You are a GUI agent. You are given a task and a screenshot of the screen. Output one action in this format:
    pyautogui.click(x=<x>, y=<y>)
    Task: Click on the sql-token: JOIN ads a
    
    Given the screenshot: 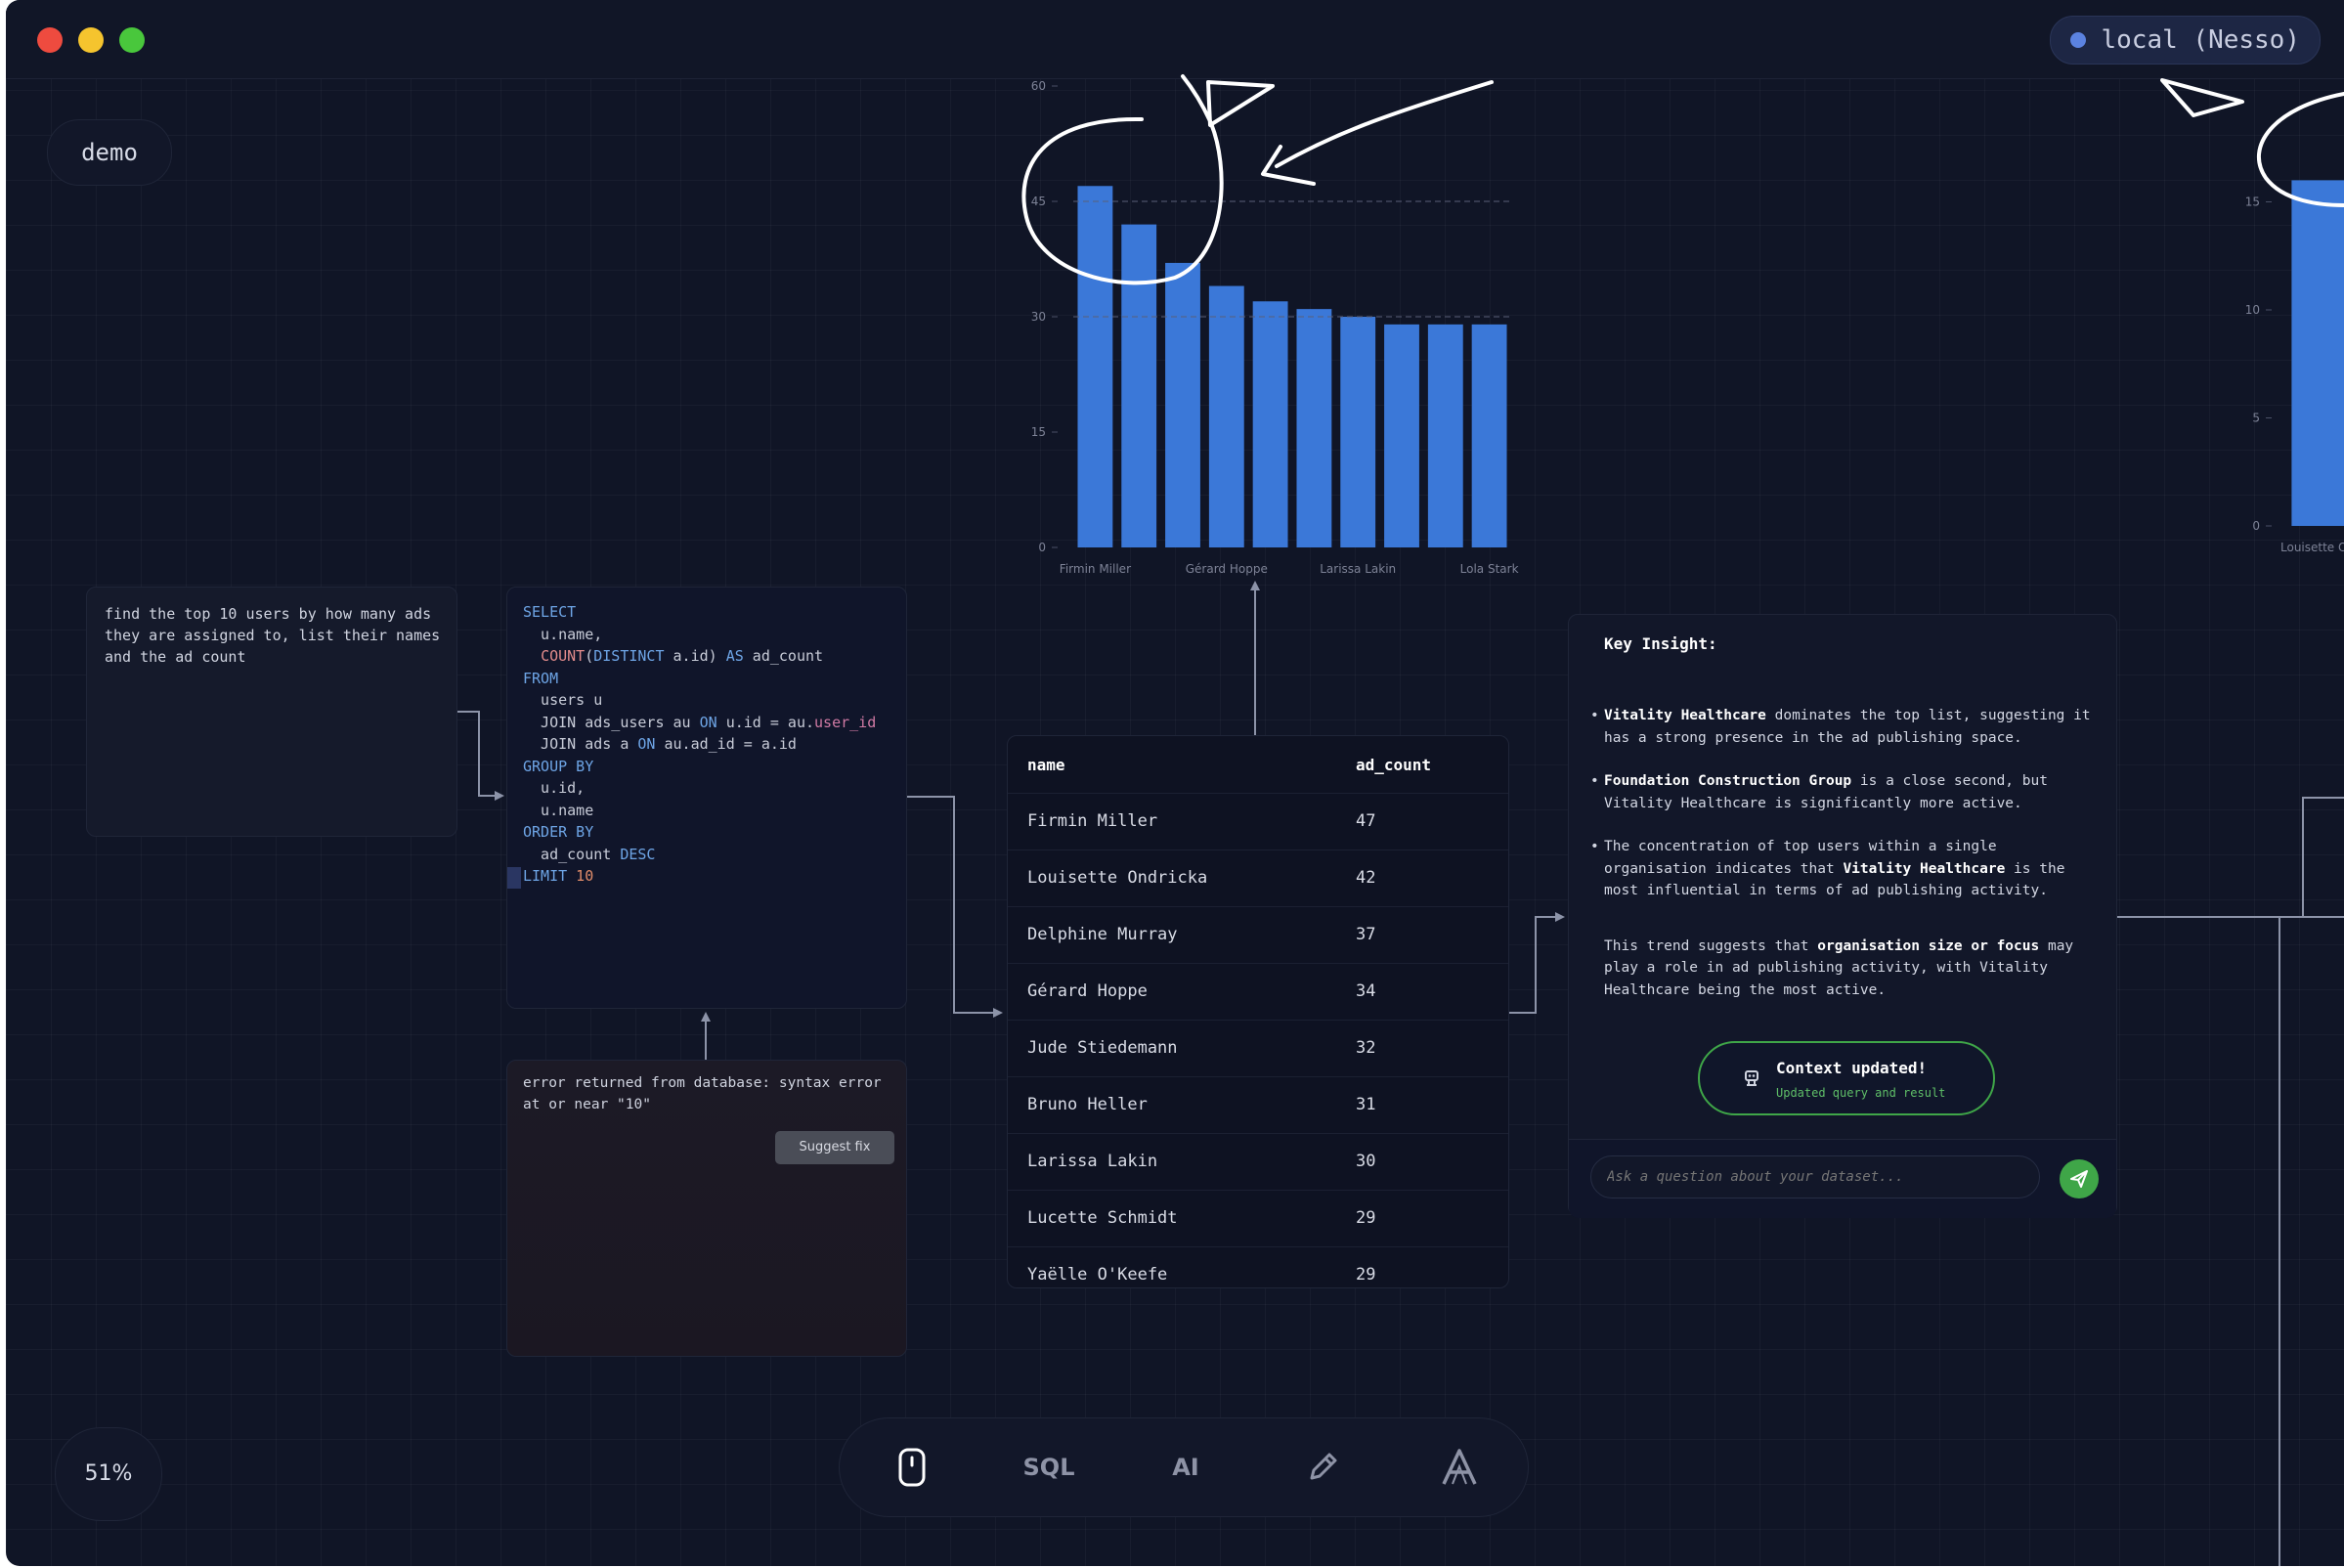 What is the action you would take?
    pyautogui.click(x=581, y=744)
    